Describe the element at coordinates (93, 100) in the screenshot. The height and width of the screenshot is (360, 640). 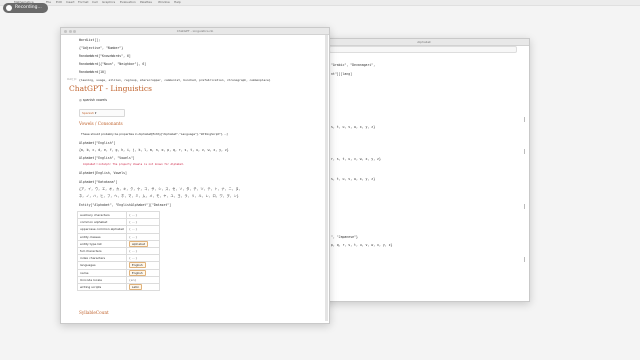
I see `search-query: ◎ spanish vowels` at that location.